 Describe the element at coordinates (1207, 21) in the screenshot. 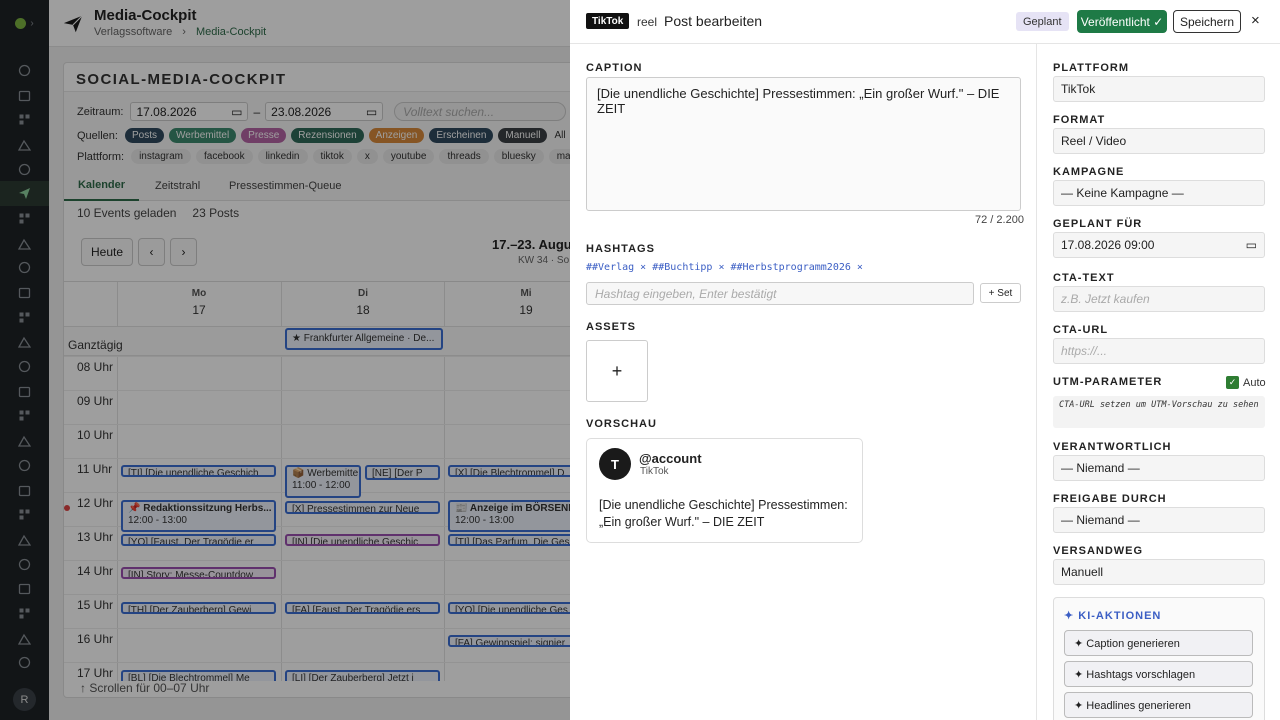

I see `save-button: Speichern` at that location.